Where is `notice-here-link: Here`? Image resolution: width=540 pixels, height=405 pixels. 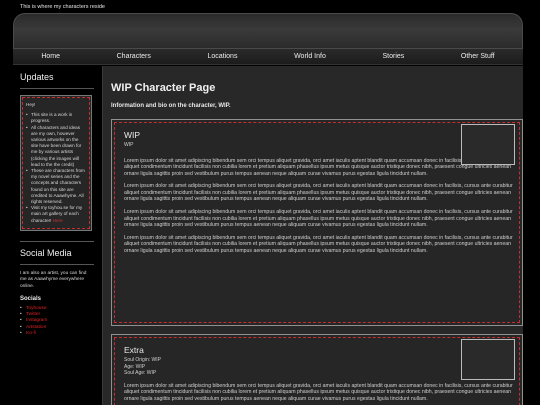
notice-here-link: Here is located at coordinates (58, 220).